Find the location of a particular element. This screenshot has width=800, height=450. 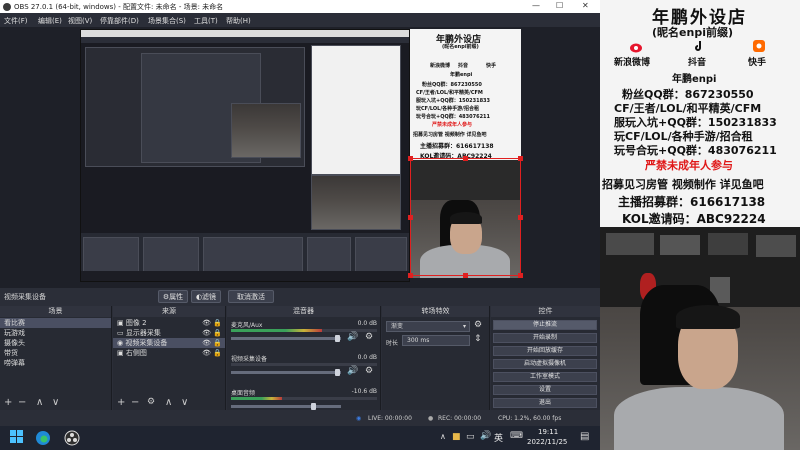

input-method: 英 is located at coordinates (498, 437).